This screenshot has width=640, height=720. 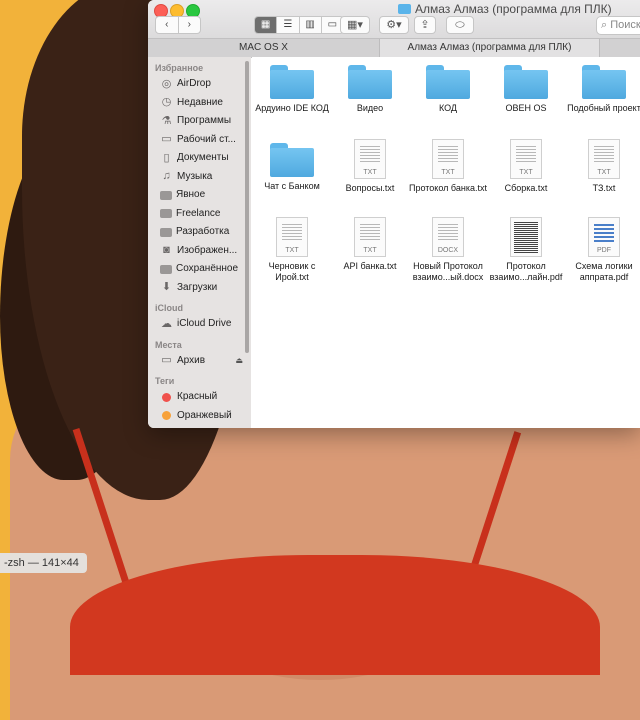 What do you see at coordinates (167, 25) in the screenshot?
I see `back-button: ‹` at bounding box center [167, 25].